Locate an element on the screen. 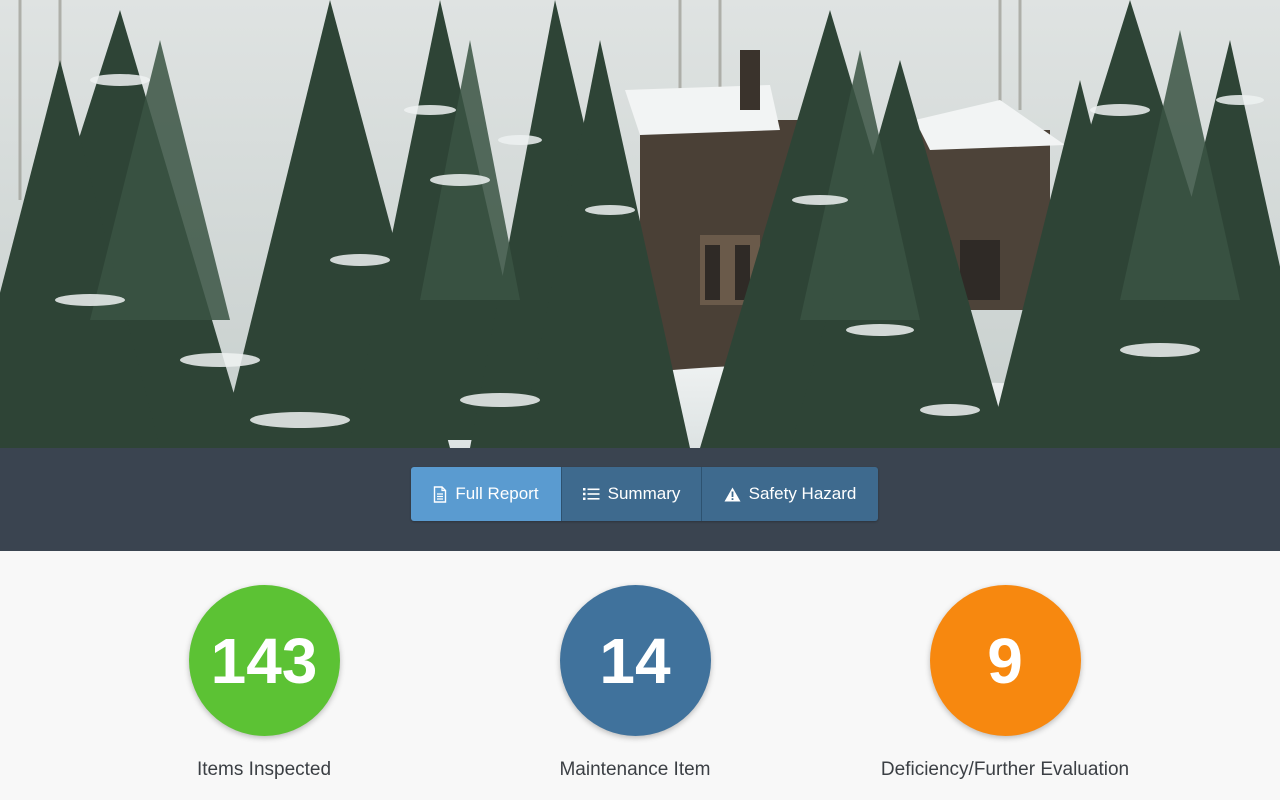 The height and width of the screenshot is (800, 1280). summary-label: Summary is located at coordinates (644, 493).